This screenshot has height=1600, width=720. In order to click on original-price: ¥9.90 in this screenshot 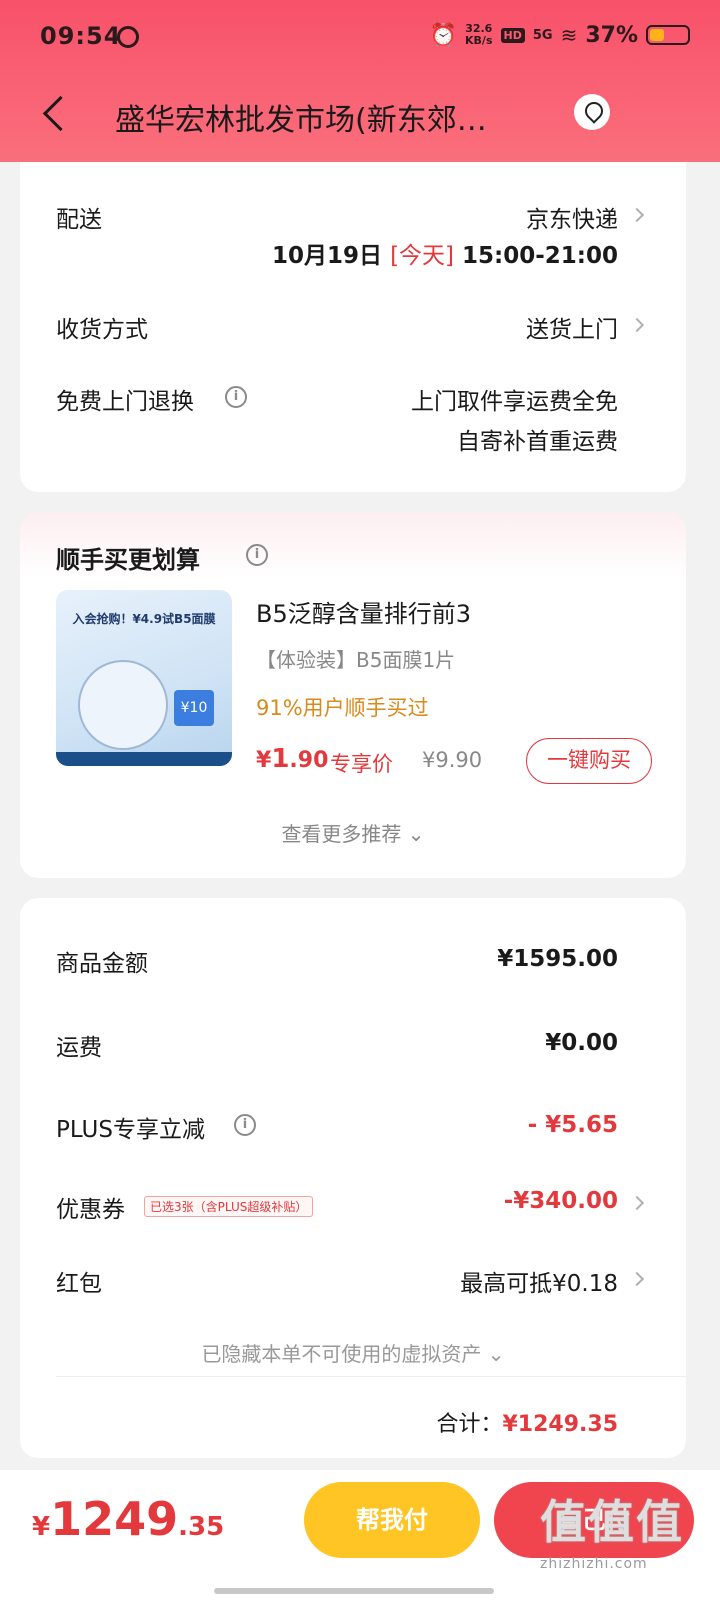, I will do `click(452, 760)`.